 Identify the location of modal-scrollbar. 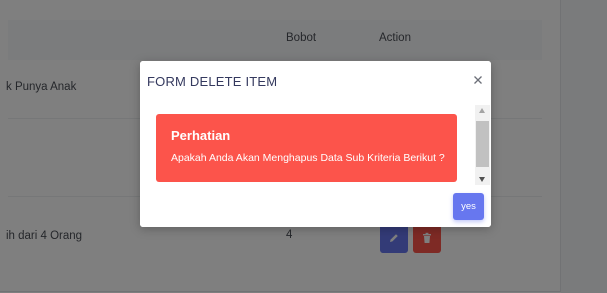
(482, 145).